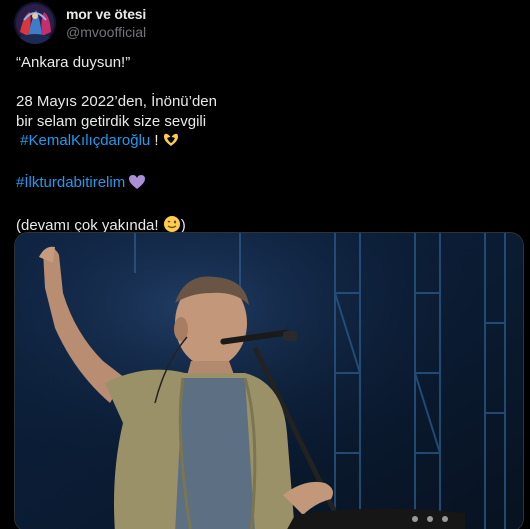 The height and width of the screenshot is (529, 530). I want to click on purple-heart-icon, so click(137, 185).